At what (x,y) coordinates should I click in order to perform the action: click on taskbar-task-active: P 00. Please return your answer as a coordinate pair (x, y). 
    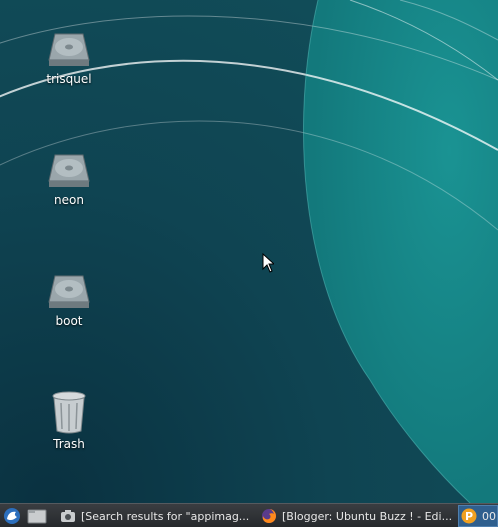
    Looking at the image, I should click on (478, 516).